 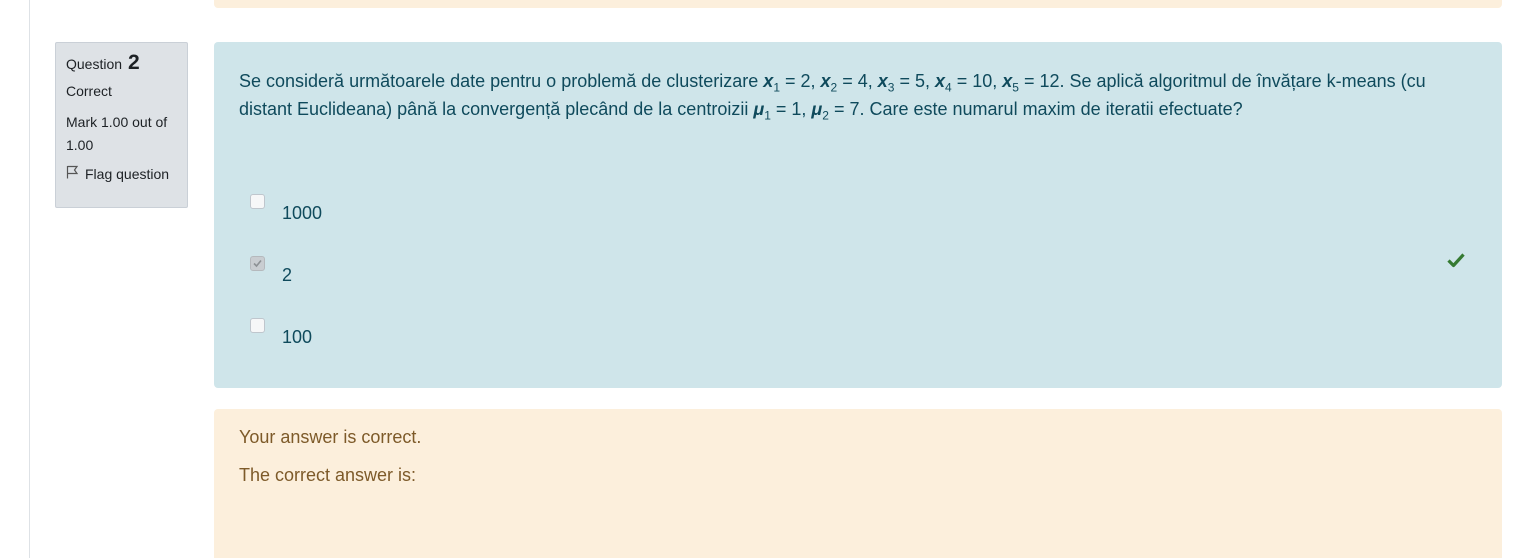 What do you see at coordinates (948, 87) in the screenshot?
I see `sub-4: 4` at bounding box center [948, 87].